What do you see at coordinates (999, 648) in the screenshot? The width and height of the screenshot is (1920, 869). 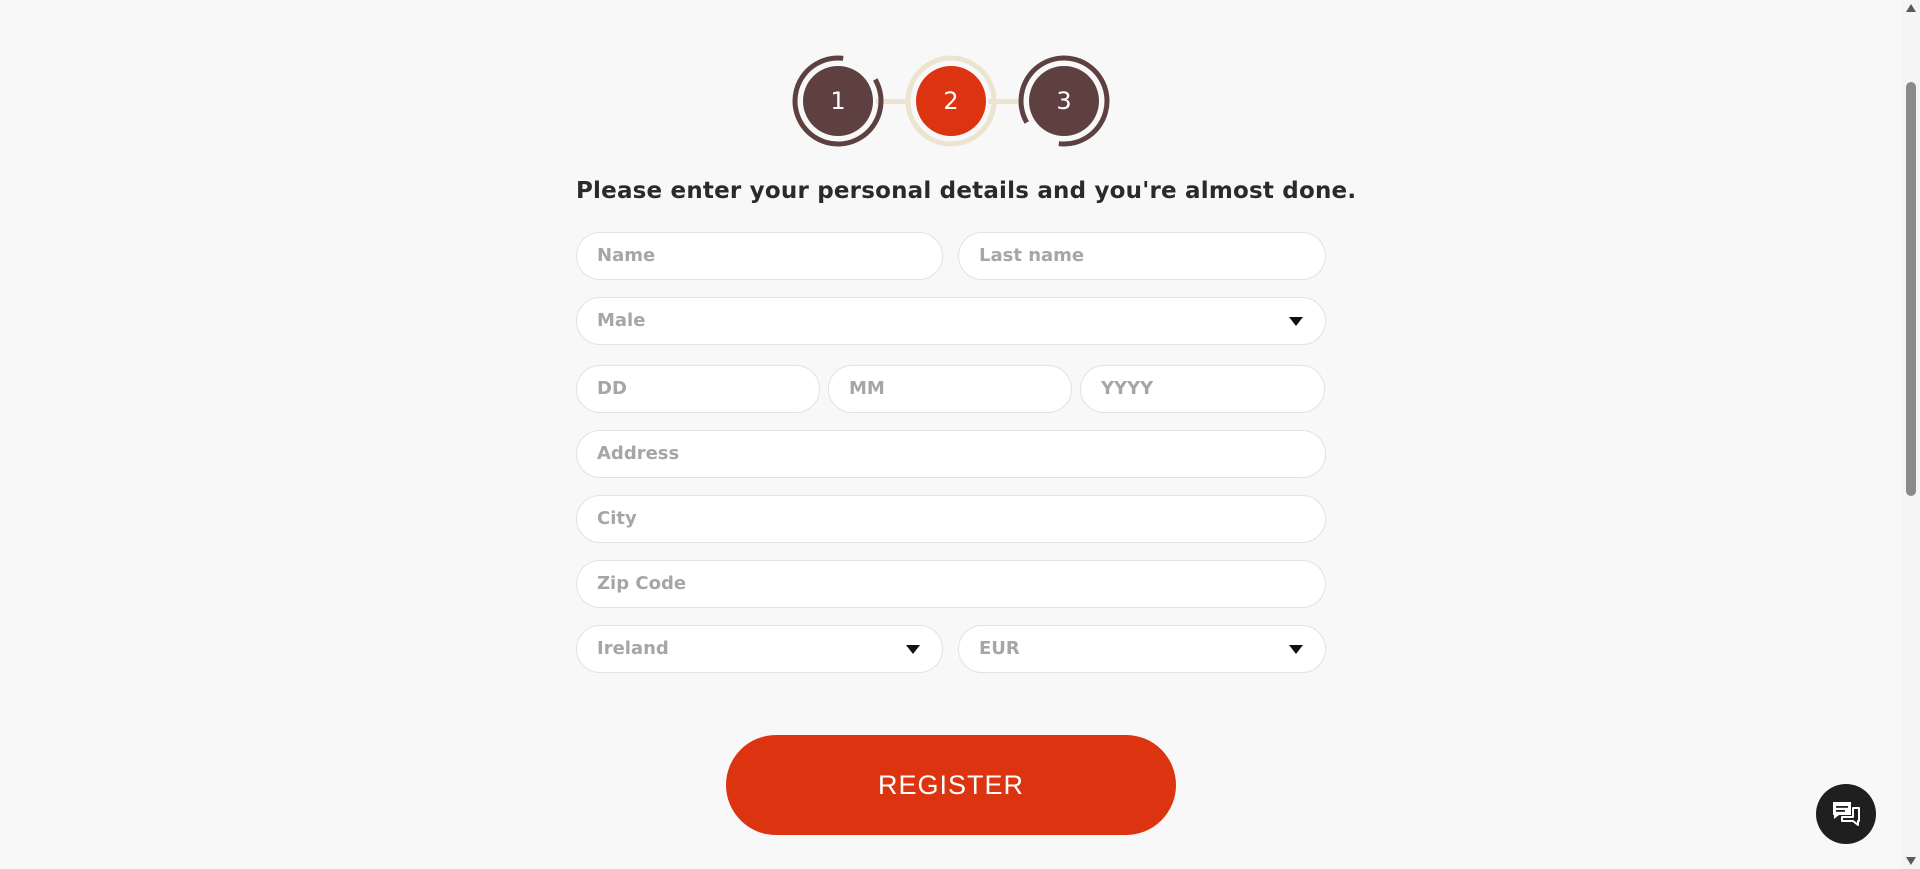 I see `currency-value: EUR` at bounding box center [999, 648].